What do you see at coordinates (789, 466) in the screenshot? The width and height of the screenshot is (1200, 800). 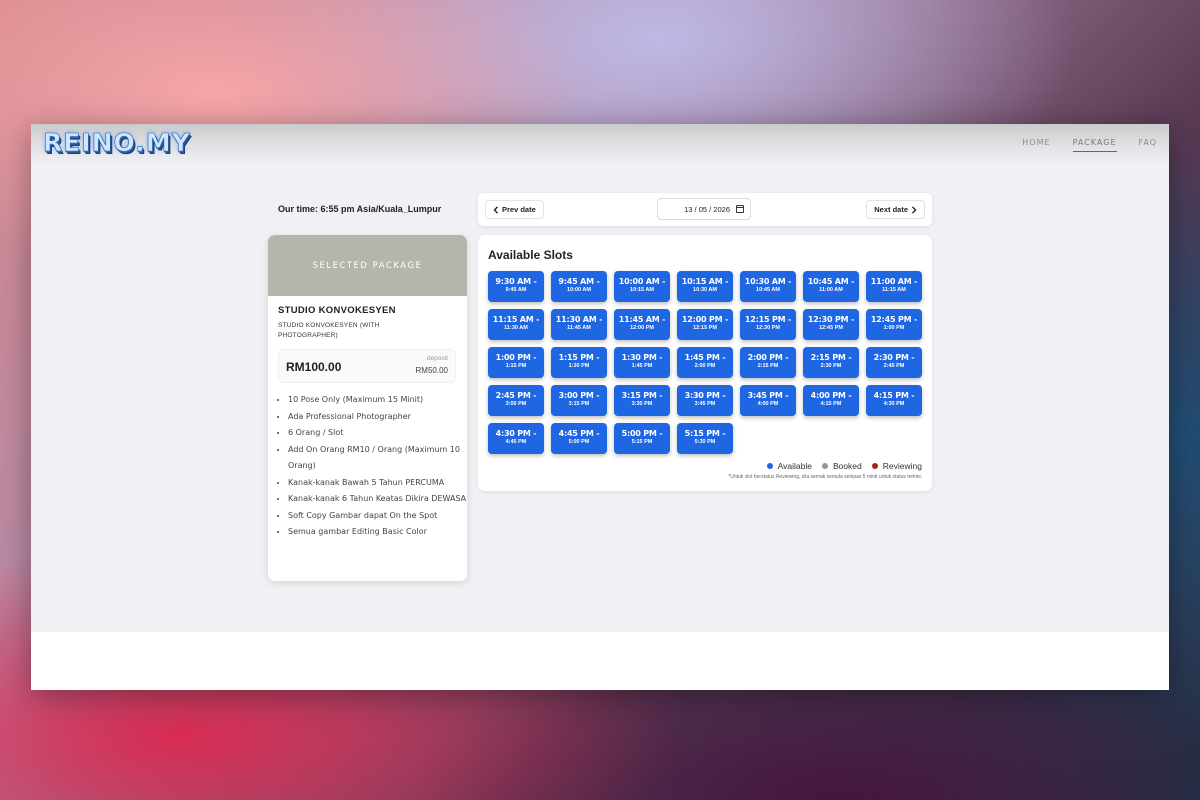 I see `legend-available: Available` at bounding box center [789, 466].